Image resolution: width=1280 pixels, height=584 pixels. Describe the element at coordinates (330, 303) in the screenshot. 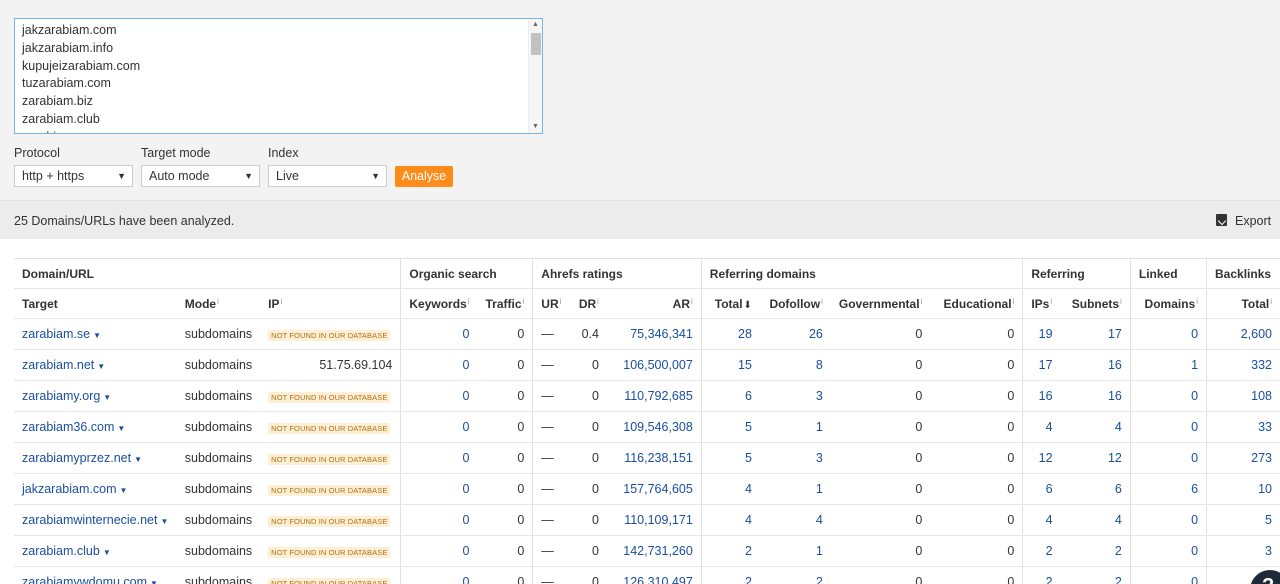

I see `col-ip: IPi` at that location.